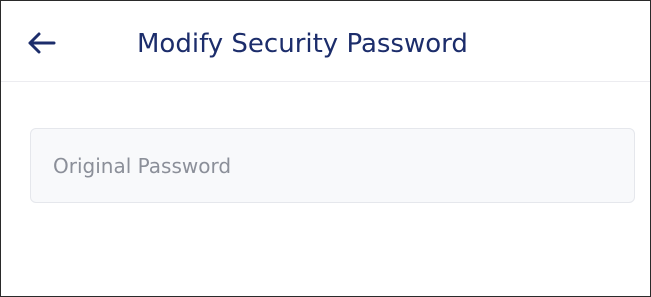  Describe the element at coordinates (302, 44) in the screenshot. I see `page-title: Modify Security Password` at that location.